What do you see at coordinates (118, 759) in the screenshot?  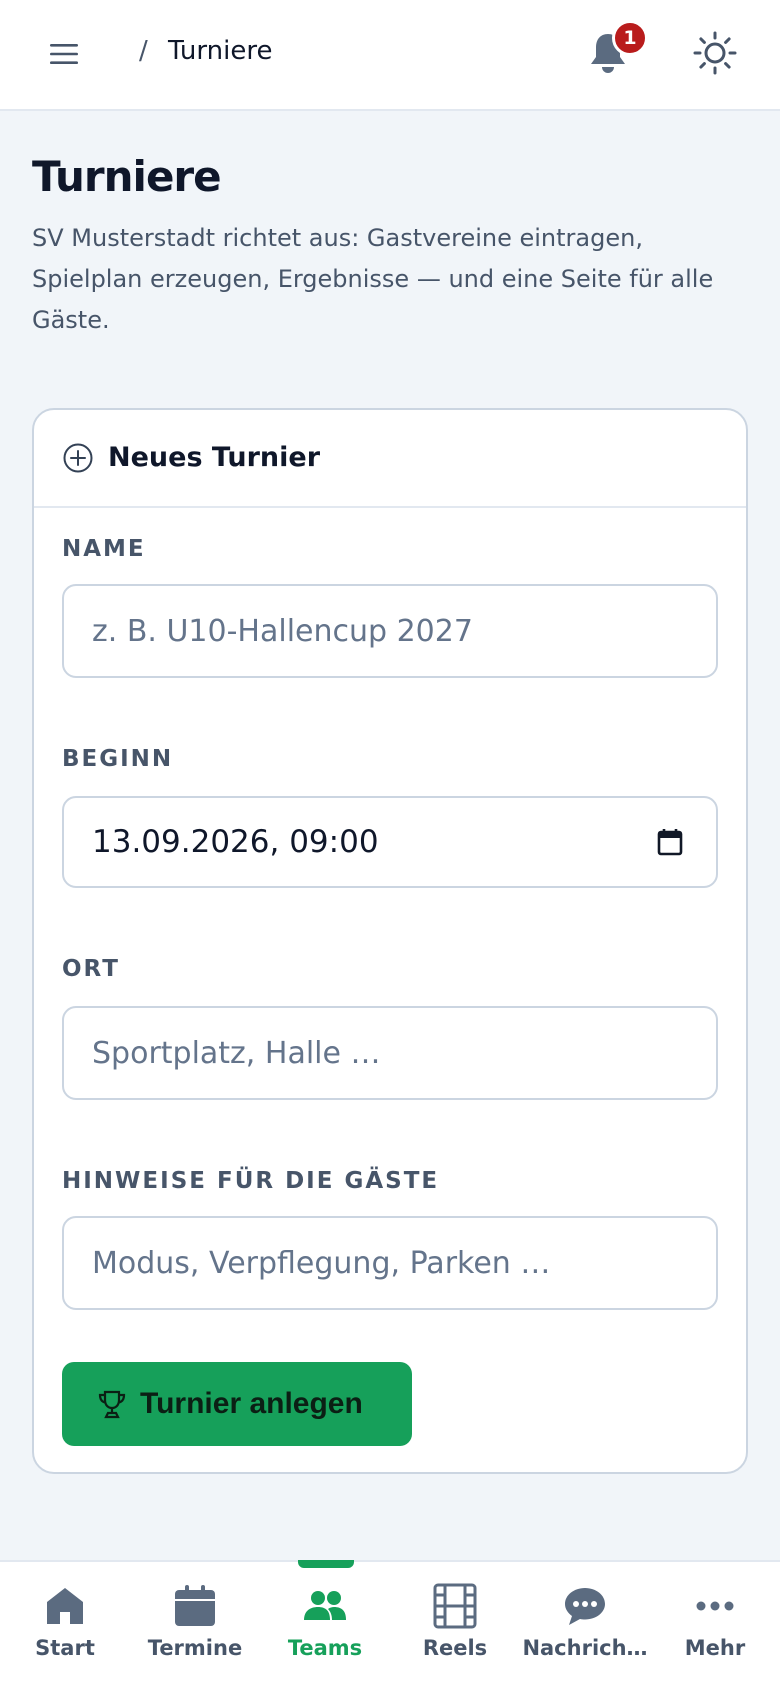 I see `start-label: BEGINN` at bounding box center [118, 759].